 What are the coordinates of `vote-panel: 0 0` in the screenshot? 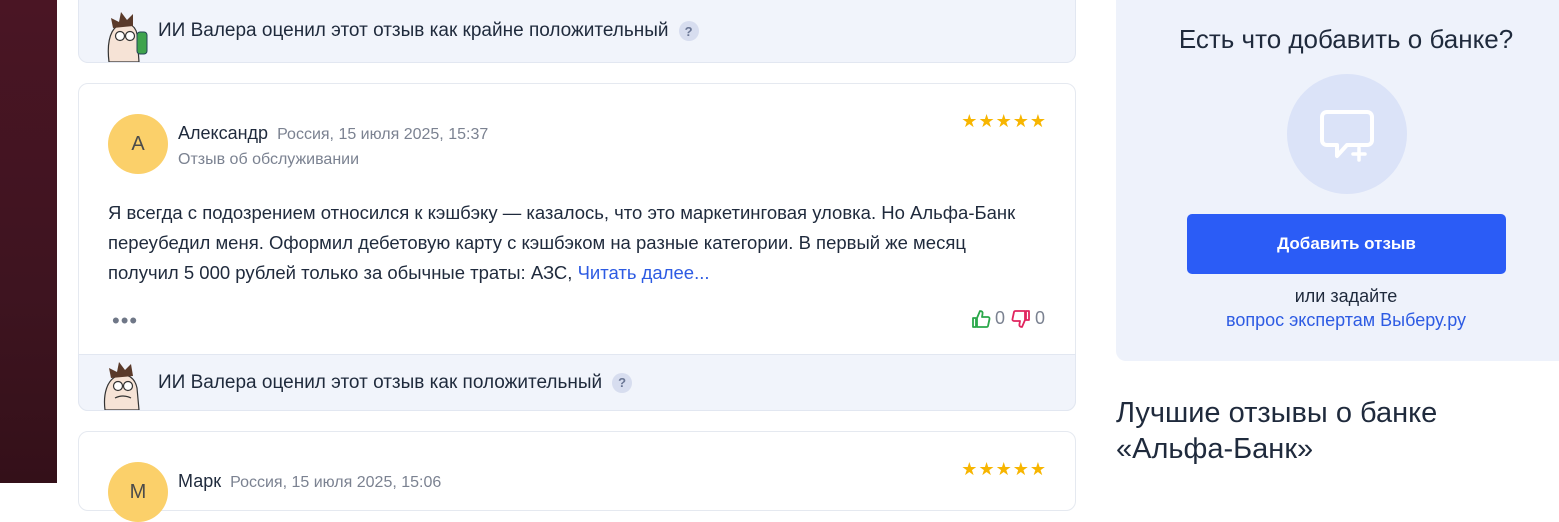 It's located at (1008, 318).